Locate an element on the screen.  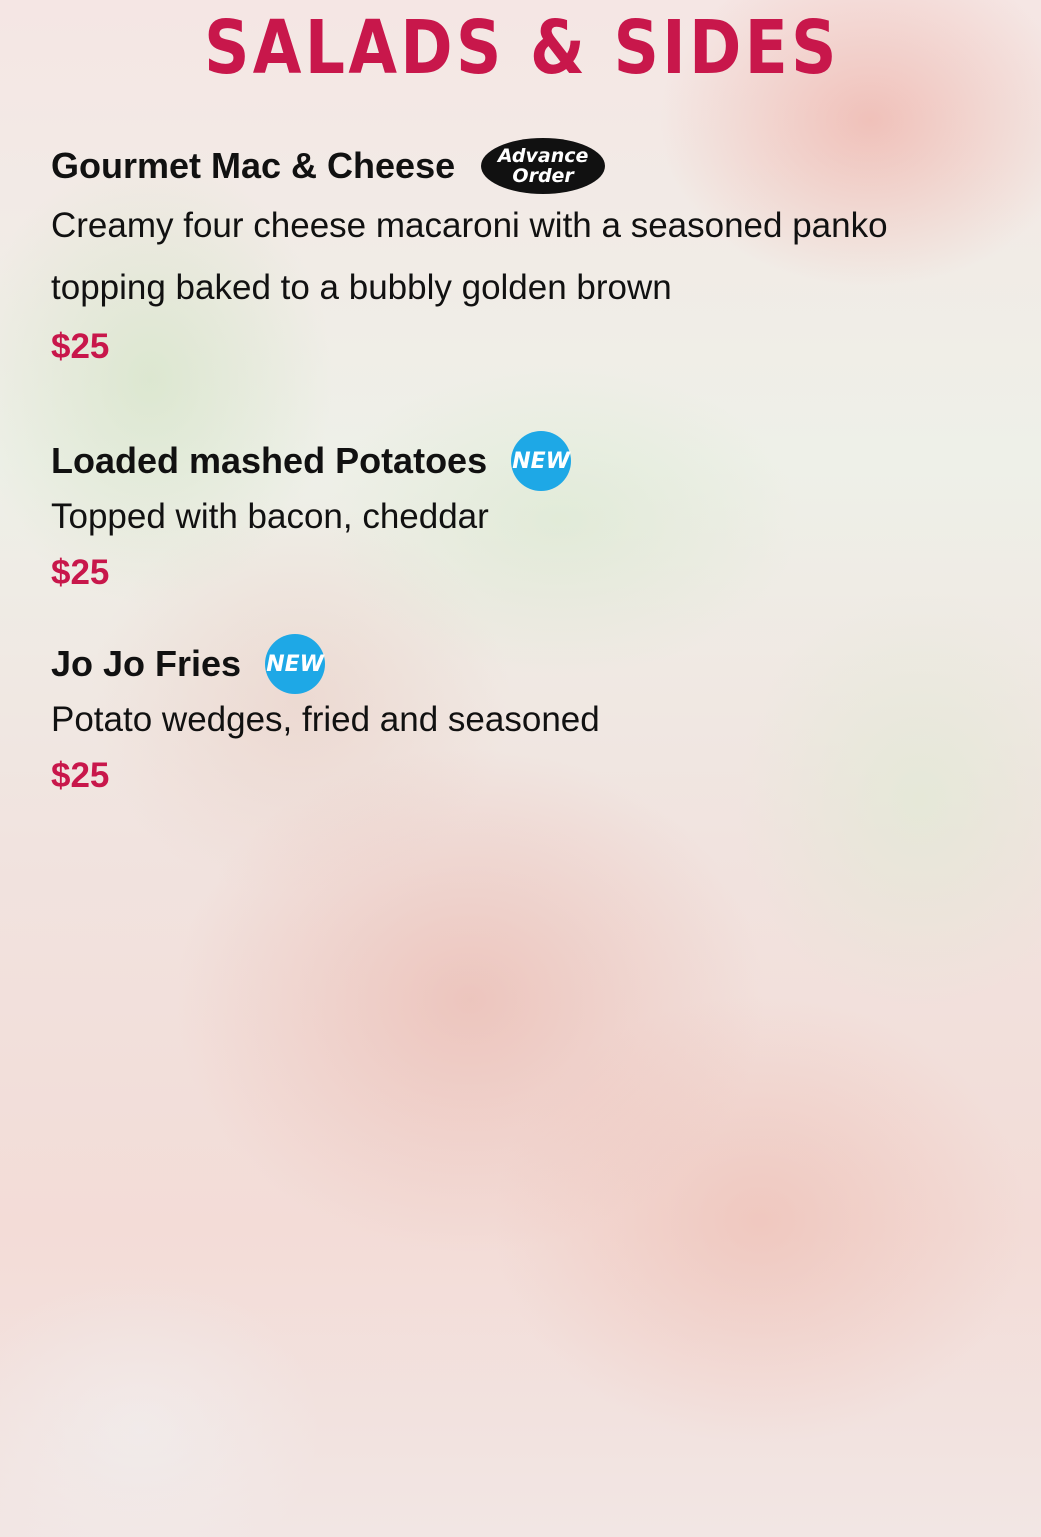
advance-order-badge: Advance Order is located at coordinates (543, 166).